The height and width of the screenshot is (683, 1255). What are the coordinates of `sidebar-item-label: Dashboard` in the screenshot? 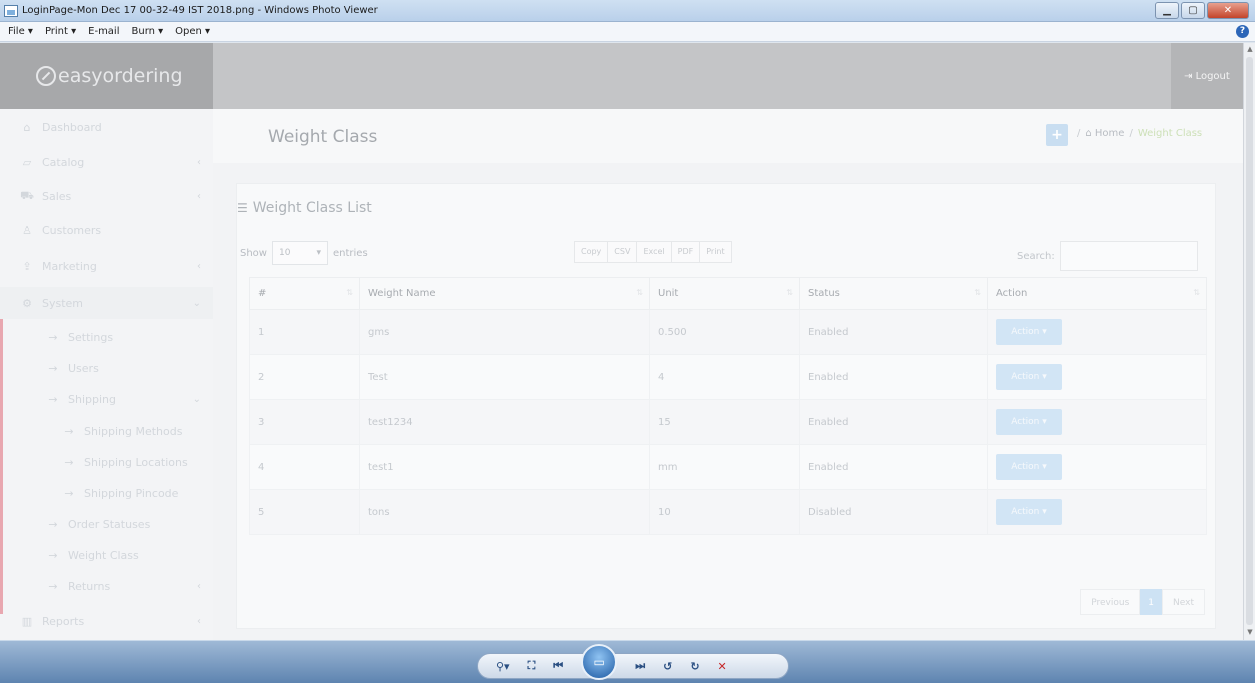 It's located at (72, 127).